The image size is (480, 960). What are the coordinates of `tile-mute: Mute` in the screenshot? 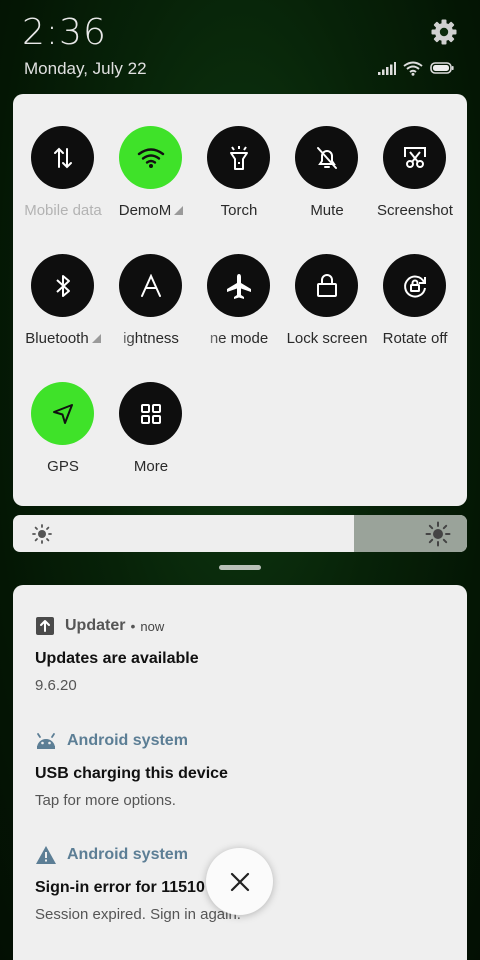 It's located at (327, 181).